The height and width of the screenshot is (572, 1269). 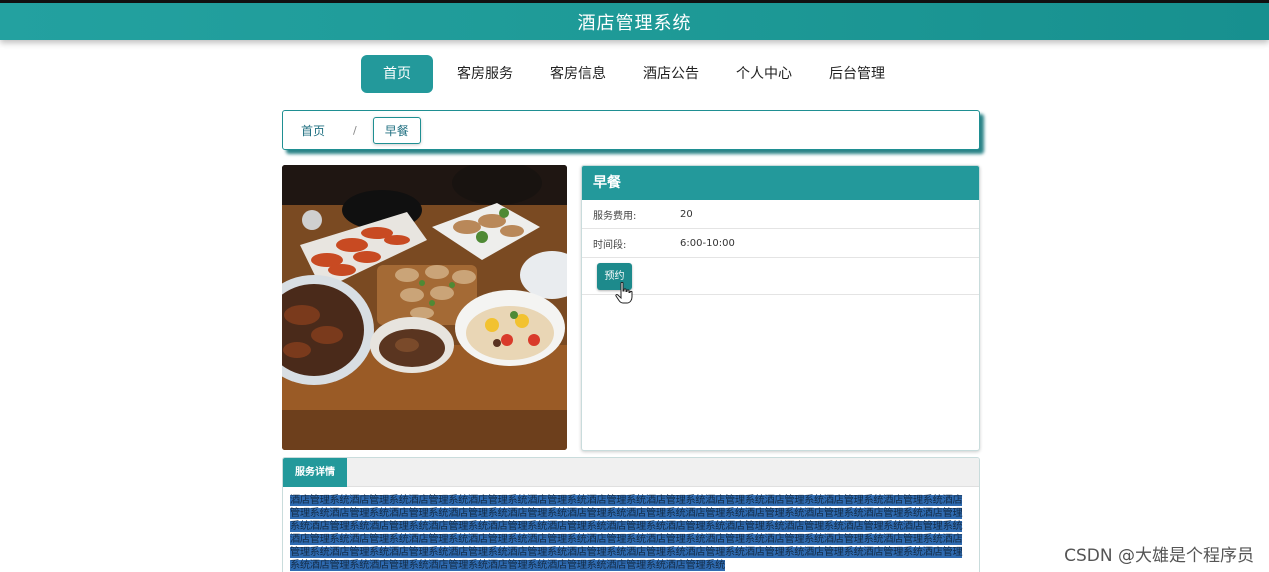 I want to click on nav-item-home: 首页, so click(x=397, y=74).